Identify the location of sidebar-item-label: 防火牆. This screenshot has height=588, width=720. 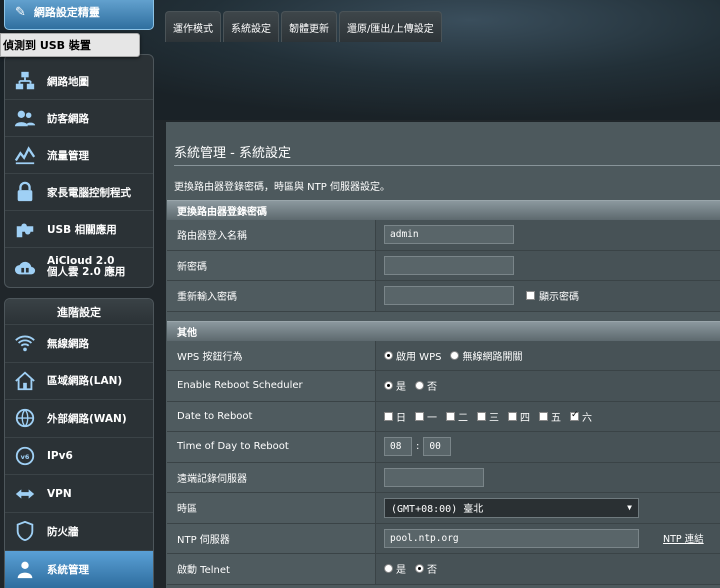
(63, 531).